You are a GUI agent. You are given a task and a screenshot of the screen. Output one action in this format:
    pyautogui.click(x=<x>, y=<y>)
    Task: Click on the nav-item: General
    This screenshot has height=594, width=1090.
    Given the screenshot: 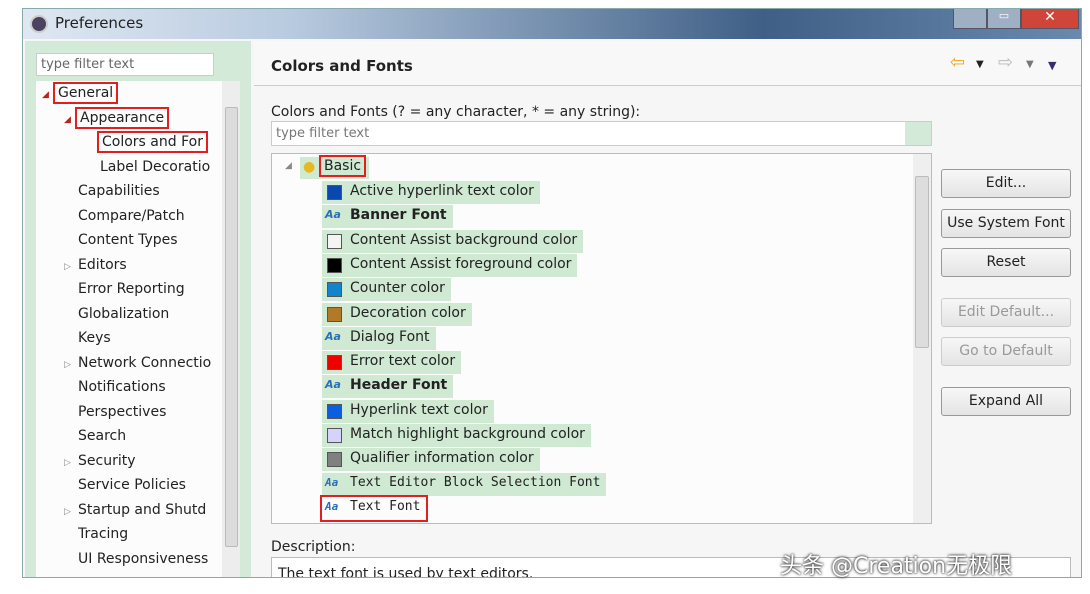 What is the action you would take?
    pyautogui.click(x=85, y=93)
    